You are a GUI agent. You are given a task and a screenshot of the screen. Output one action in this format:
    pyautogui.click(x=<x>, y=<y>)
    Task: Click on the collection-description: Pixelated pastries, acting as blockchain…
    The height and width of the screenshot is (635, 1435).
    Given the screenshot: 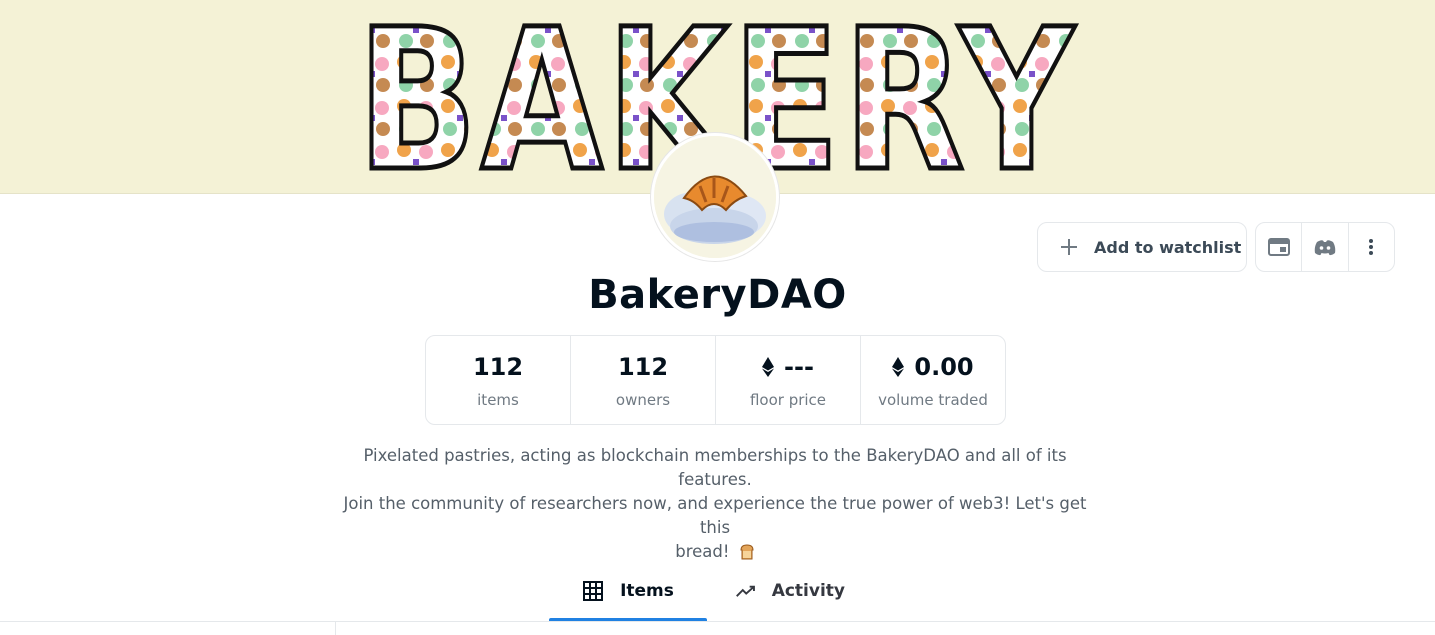 What is the action you would take?
    pyautogui.click(x=715, y=504)
    